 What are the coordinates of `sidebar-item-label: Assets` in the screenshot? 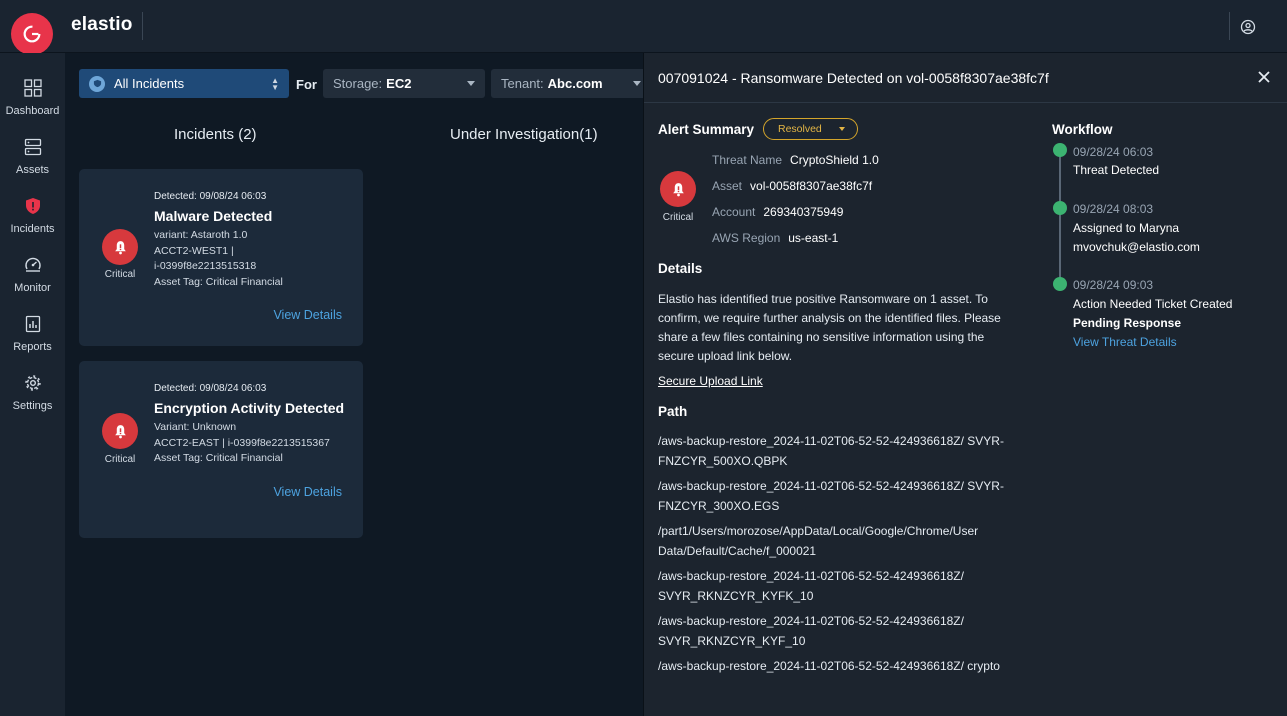 It's located at (32, 170).